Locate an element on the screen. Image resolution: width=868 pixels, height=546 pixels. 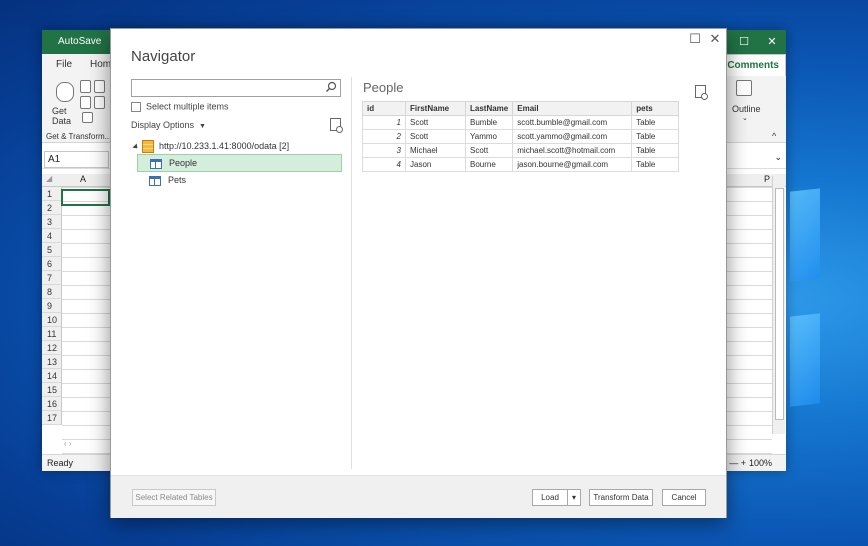
row-header: 17 is located at coordinates (52, 418).